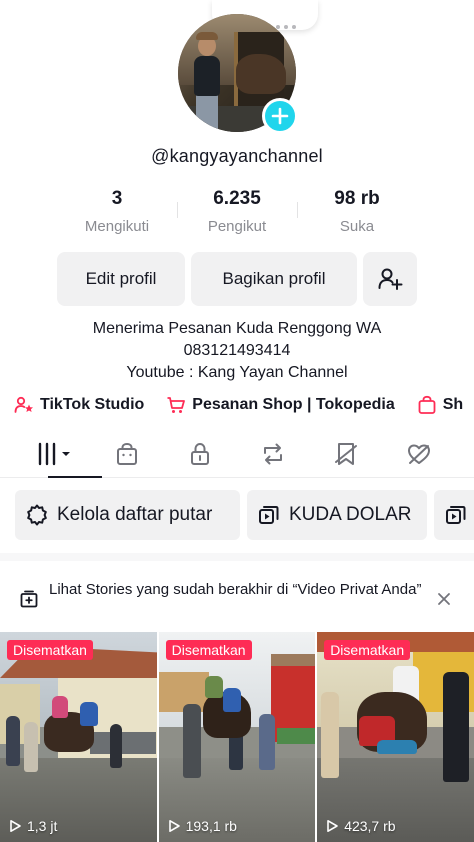  What do you see at coordinates (92, 404) in the screenshot?
I see `tiktok-studio-label: TikTok Studio` at bounding box center [92, 404].